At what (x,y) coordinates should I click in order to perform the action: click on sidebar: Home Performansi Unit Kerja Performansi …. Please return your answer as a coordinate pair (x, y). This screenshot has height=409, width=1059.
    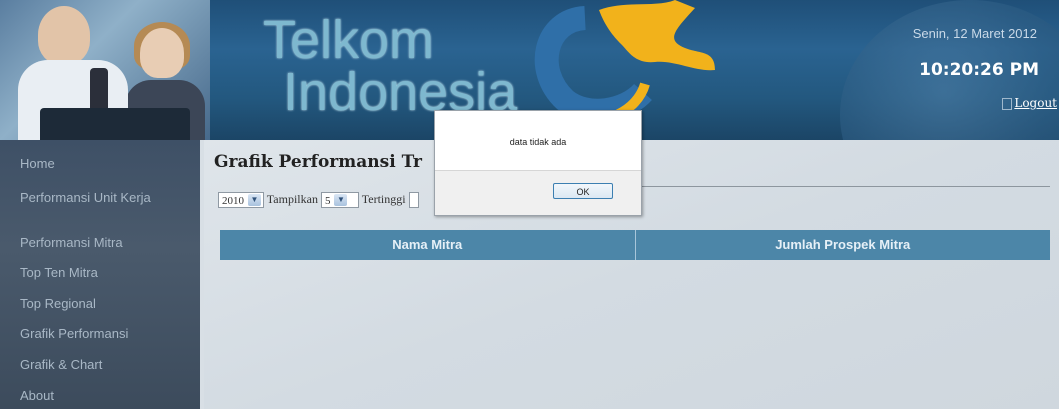
    Looking at the image, I should click on (100, 274).